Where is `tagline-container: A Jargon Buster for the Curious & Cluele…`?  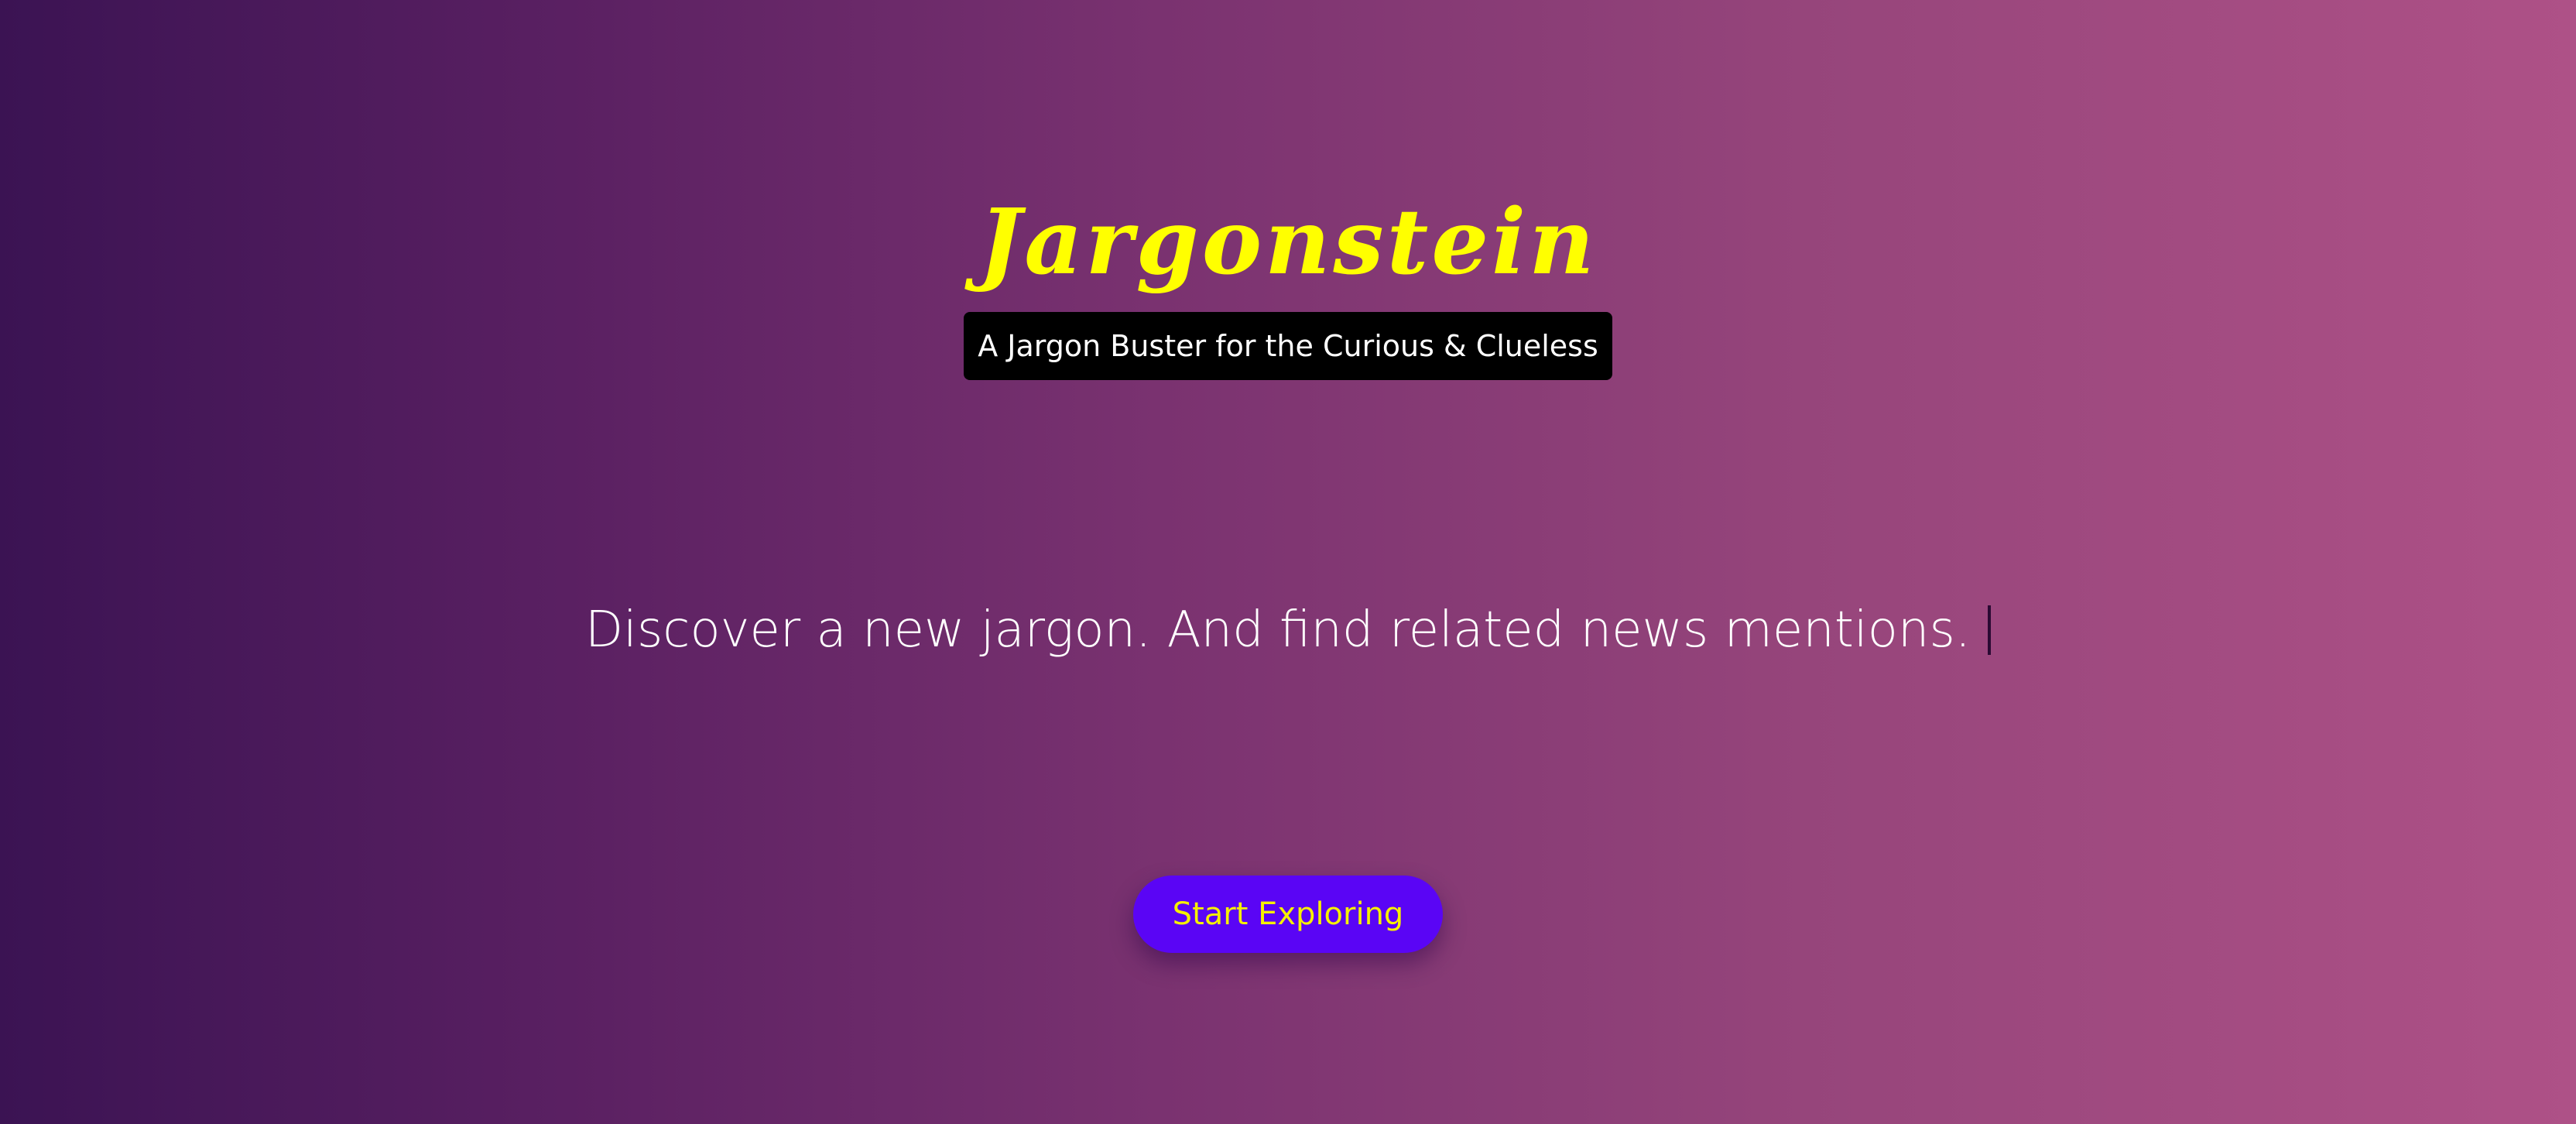
tagline-container: A Jargon Buster for the Curious & Cluele… is located at coordinates (1288, 346).